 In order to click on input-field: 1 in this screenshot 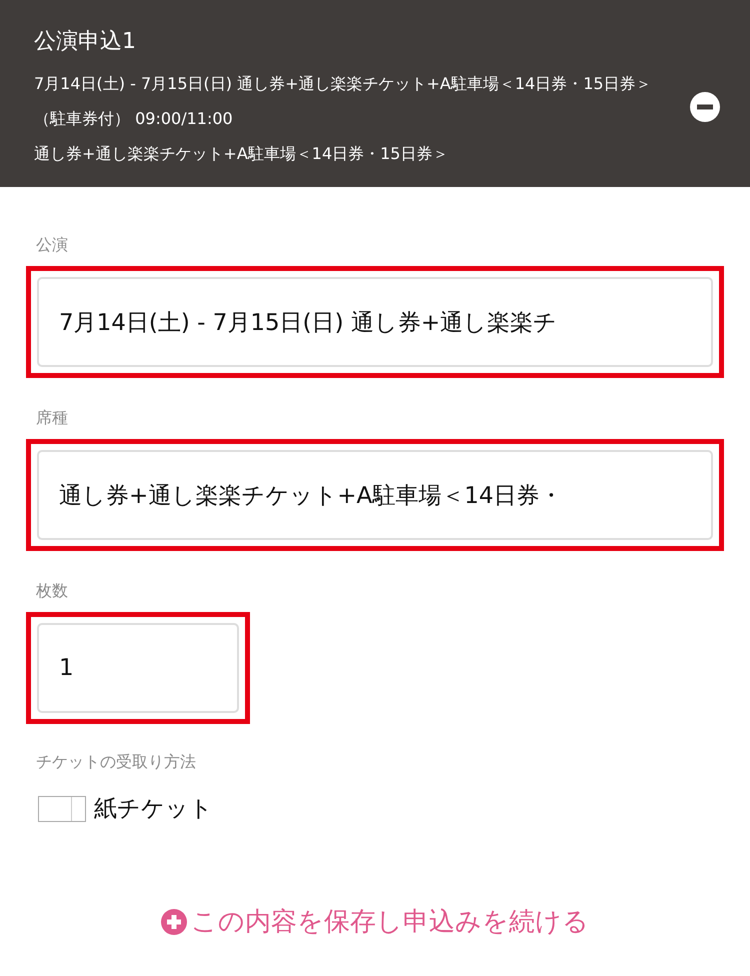, I will do `click(138, 668)`.